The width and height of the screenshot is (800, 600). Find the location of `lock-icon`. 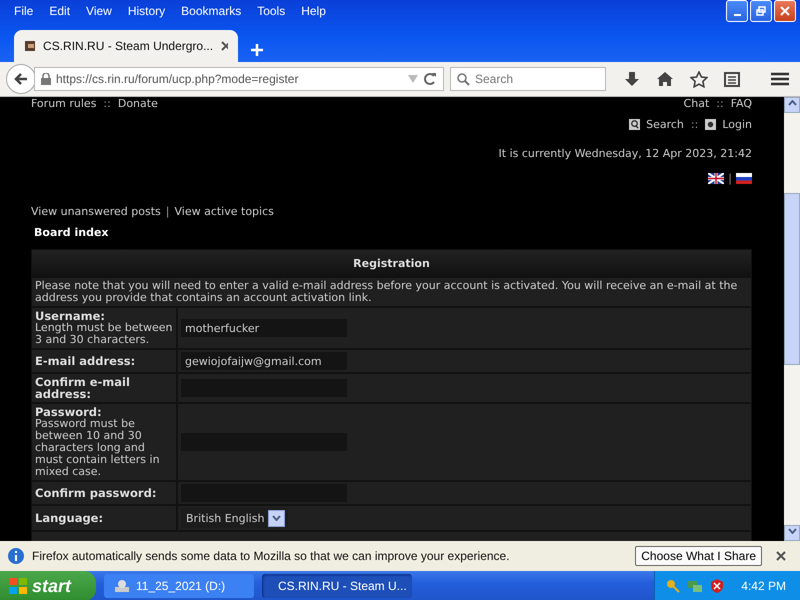

lock-icon is located at coordinates (46, 79).